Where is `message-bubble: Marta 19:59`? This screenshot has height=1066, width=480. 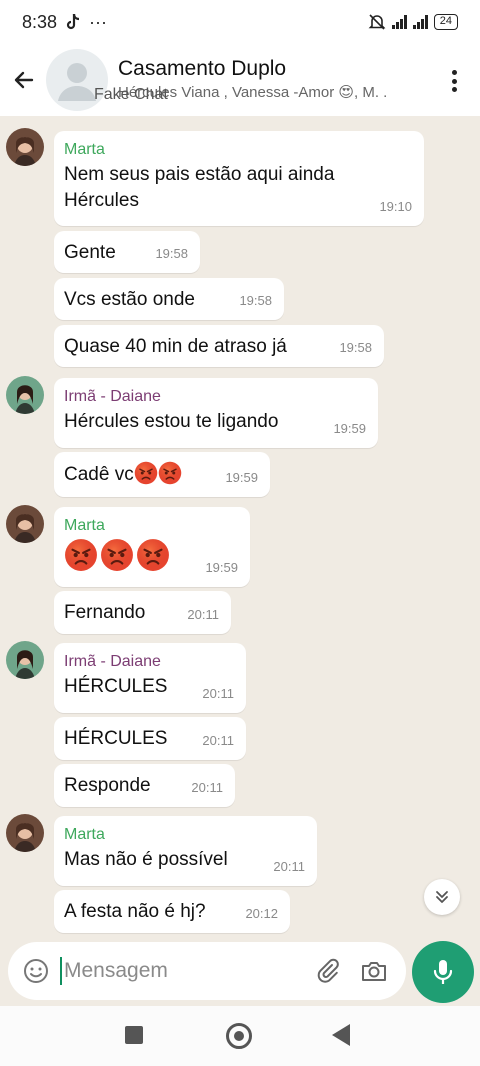 message-bubble: Marta 19:59 is located at coordinates (152, 547).